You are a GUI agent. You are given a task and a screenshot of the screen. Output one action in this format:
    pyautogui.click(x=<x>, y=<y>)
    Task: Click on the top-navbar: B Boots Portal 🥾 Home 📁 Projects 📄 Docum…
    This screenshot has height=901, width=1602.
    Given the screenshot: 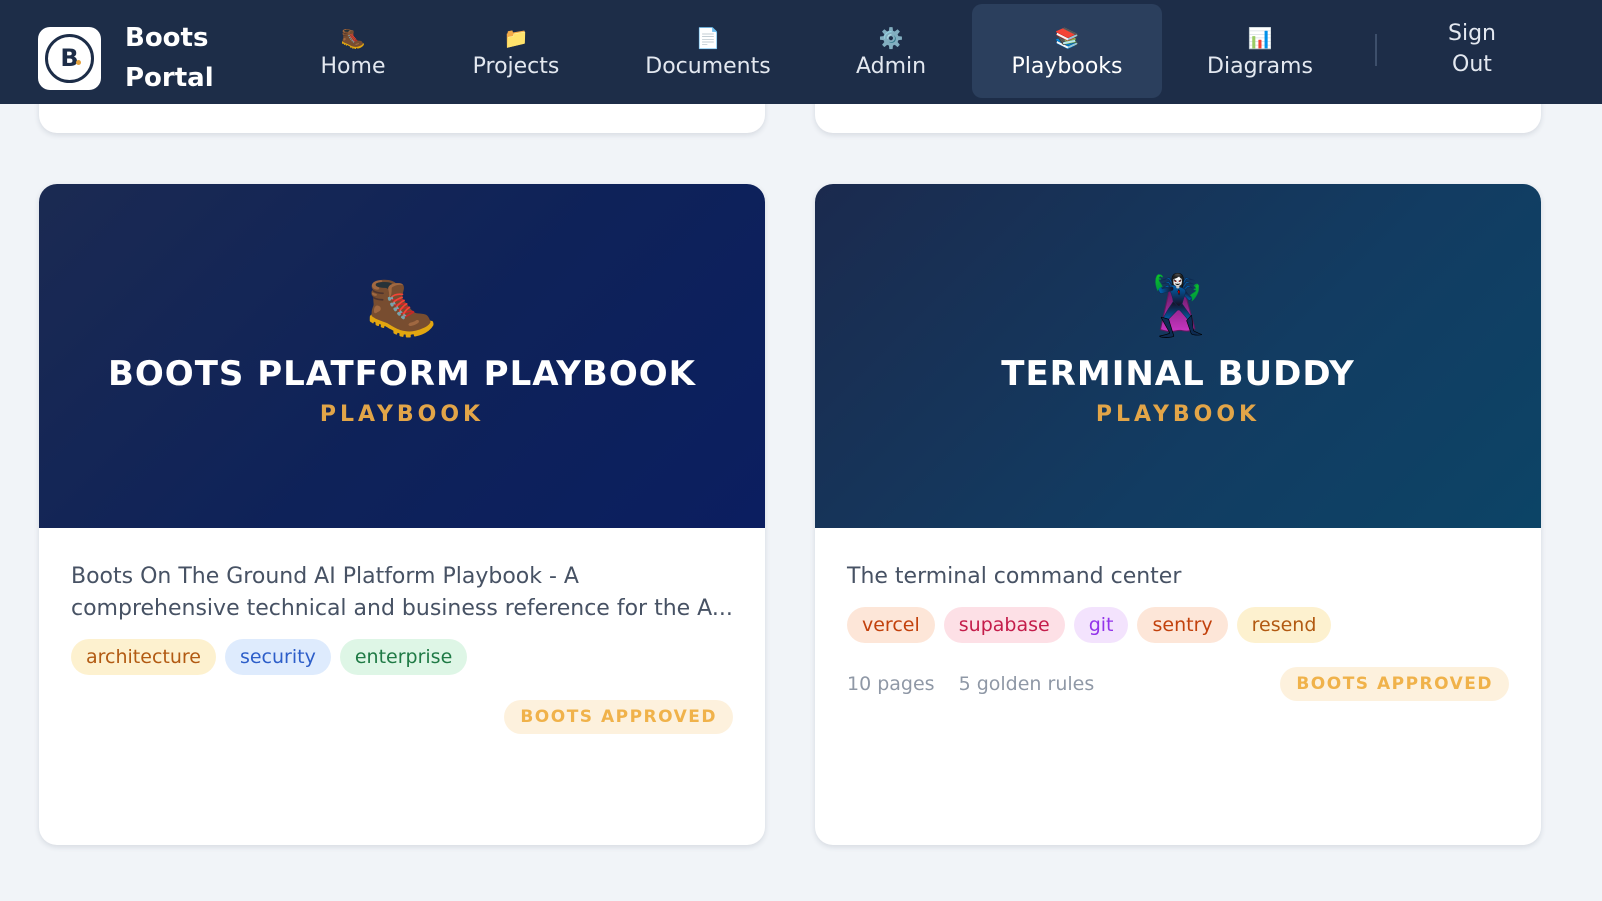 What is the action you would take?
    pyautogui.click(x=801, y=52)
    